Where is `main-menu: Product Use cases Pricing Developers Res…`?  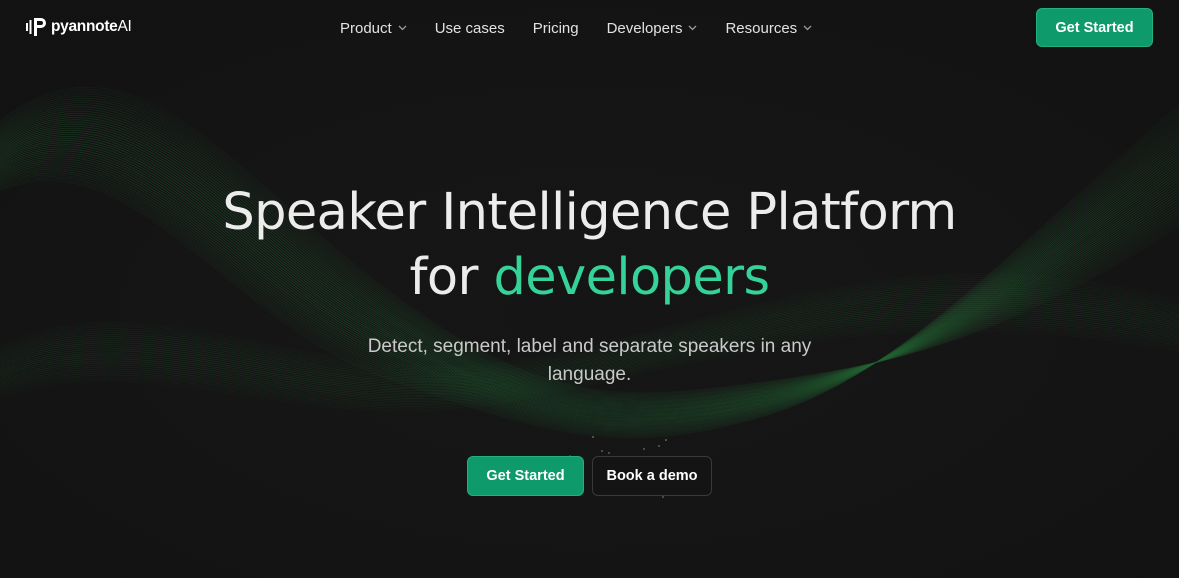 main-menu: Product Use cases Pricing Developers Res… is located at coordinates (590, 28).